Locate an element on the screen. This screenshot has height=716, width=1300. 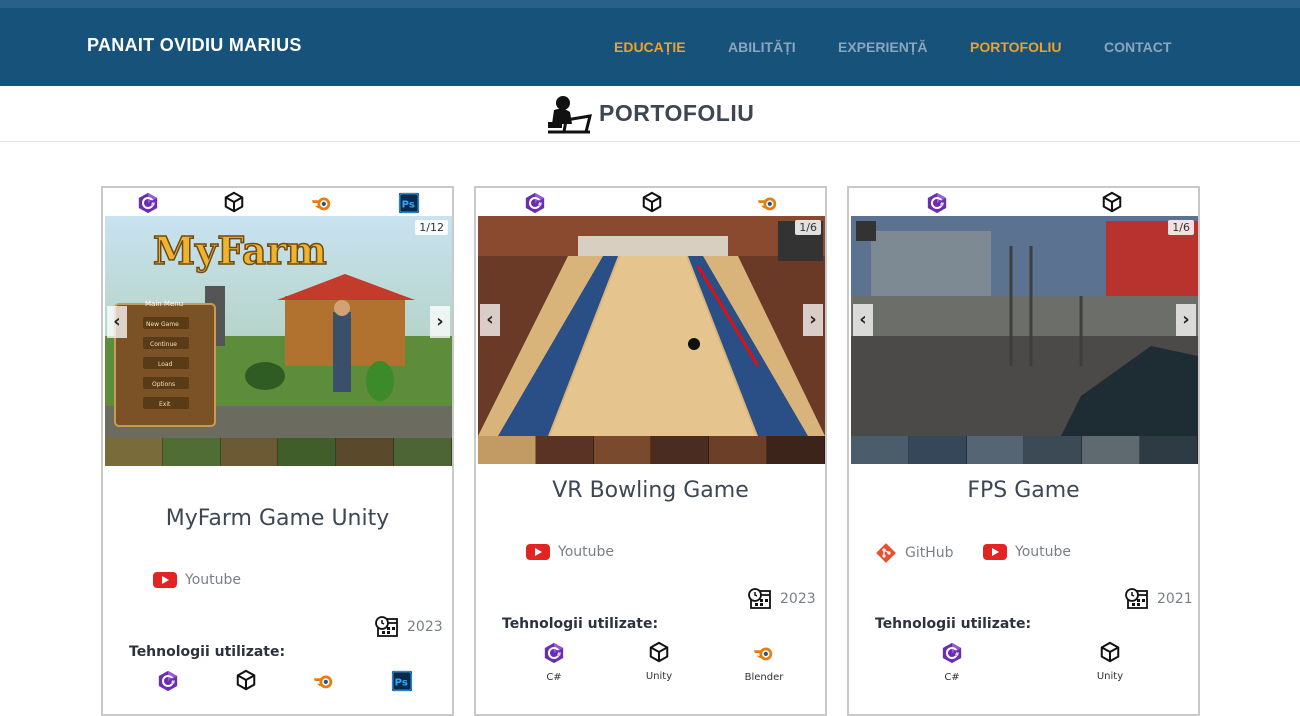
project-year: 2021 is located at coordinates (1159, 599).